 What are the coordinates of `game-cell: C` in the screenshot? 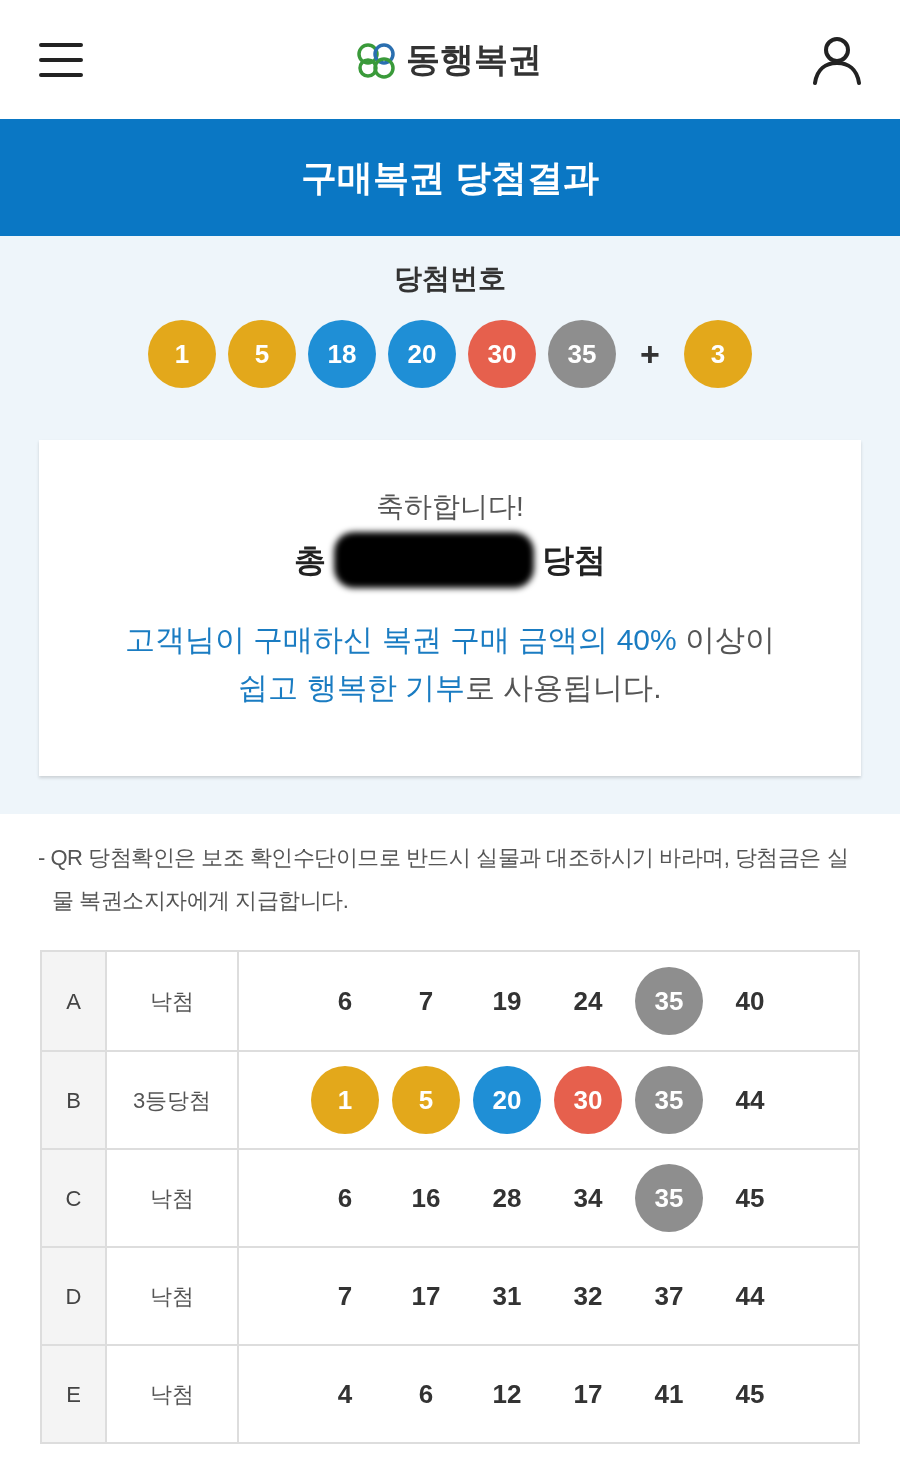 It's located at (74, 1198).